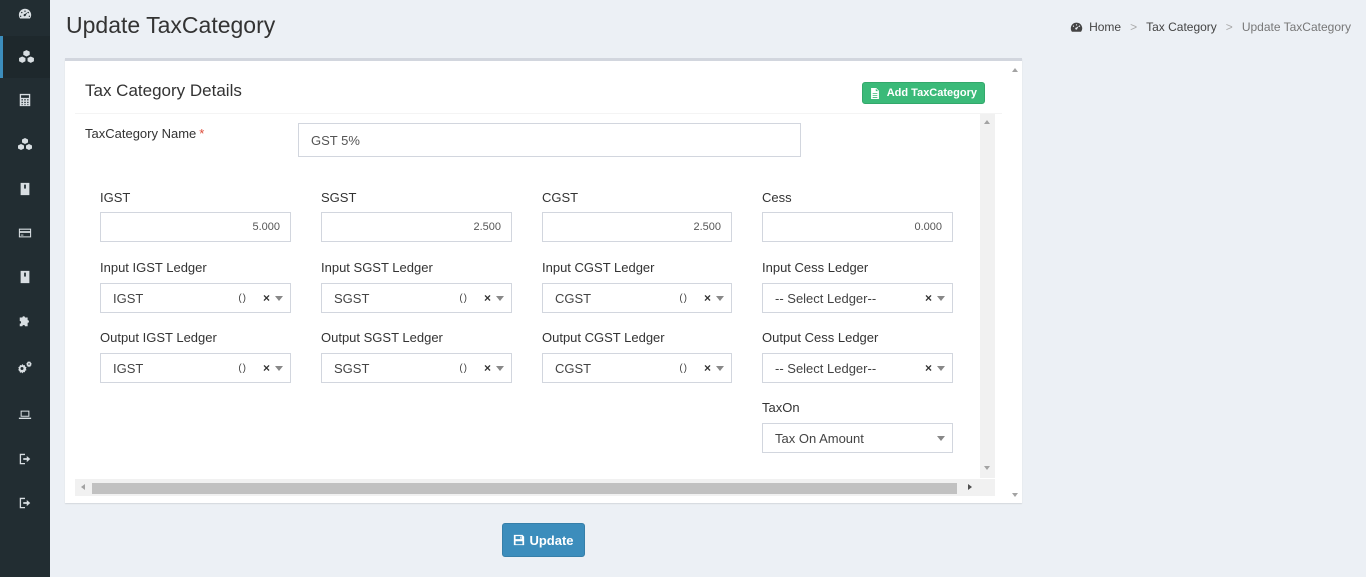 The width and height of the screenshot is (1366, 577). I want to click on taxon-select: Tax On Amount, so click(857, 438).